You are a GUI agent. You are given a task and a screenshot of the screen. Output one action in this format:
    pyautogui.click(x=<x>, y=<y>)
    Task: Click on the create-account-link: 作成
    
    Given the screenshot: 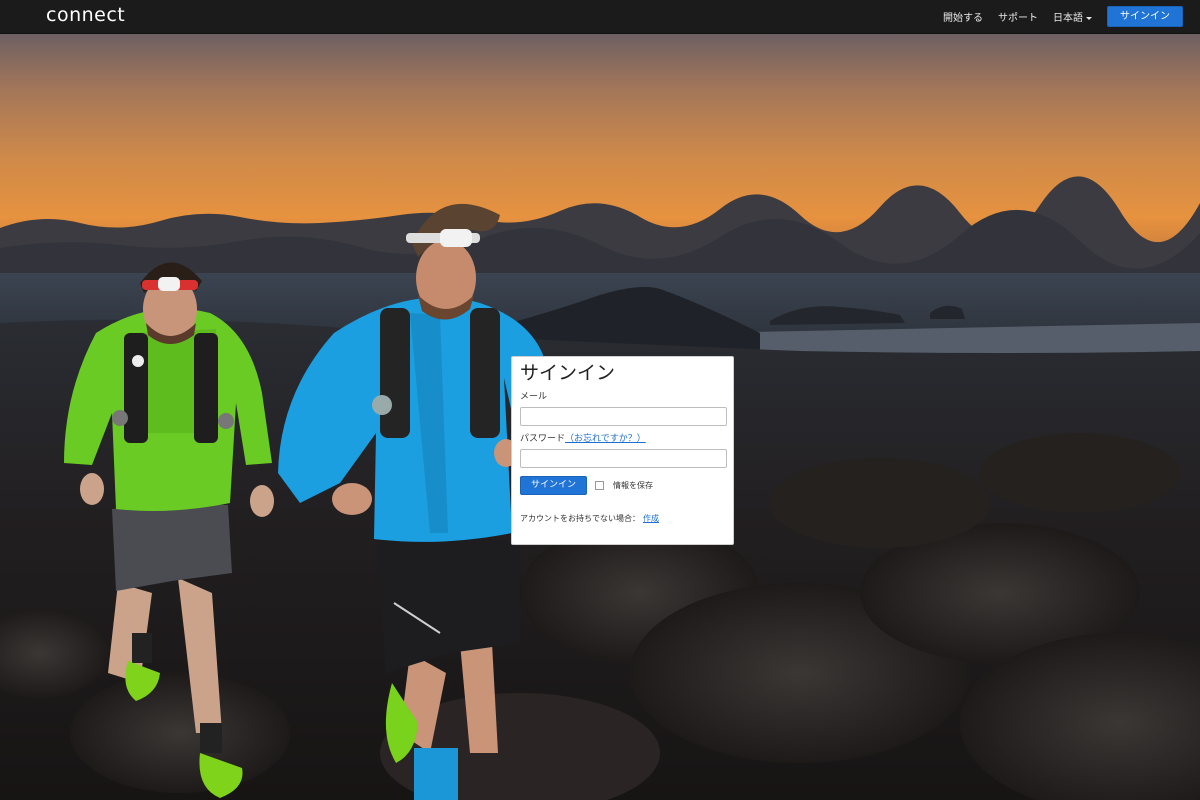 What is the action you would take?
    pyautogui.click(x=651, y=518)
    